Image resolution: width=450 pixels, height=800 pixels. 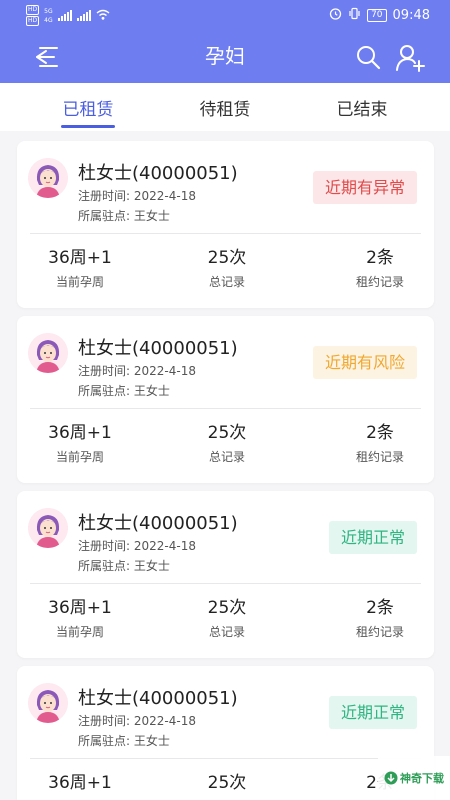 I want to click on network-labels: 5G 4G, so click(x=48, y=16).